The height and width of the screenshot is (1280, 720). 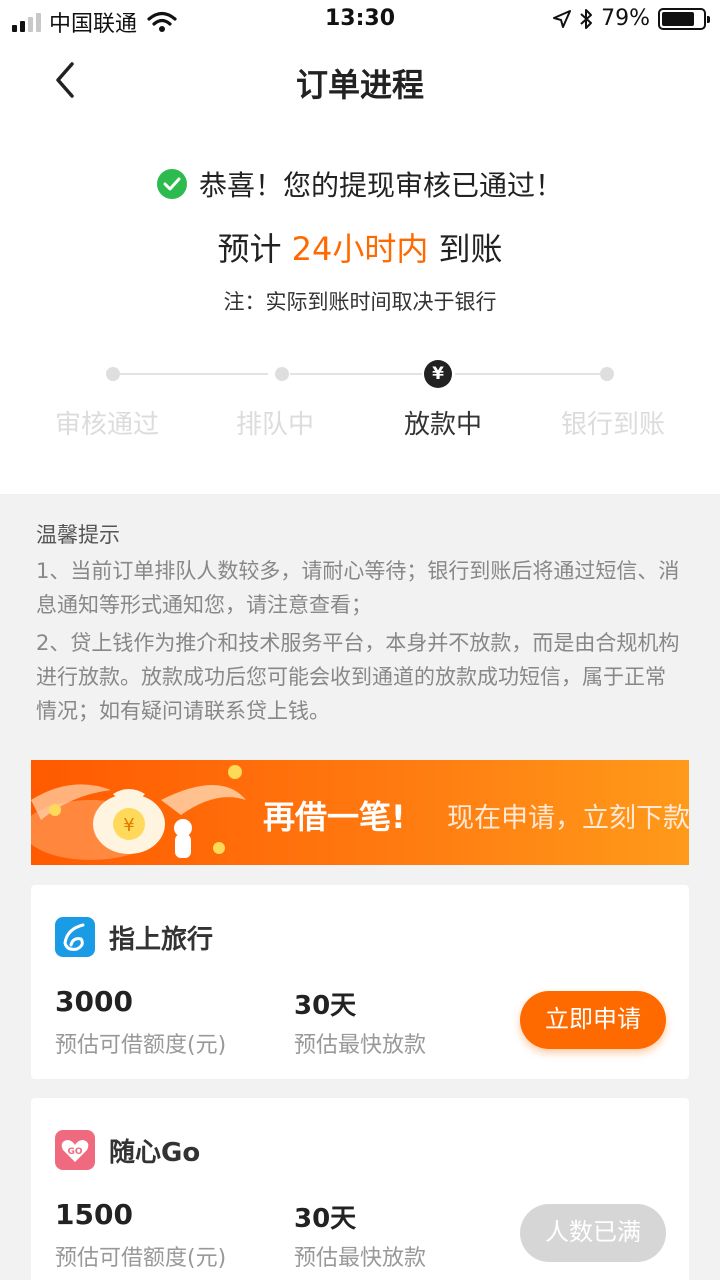 I want to click on battery-icon, so click(x=684, y=18).